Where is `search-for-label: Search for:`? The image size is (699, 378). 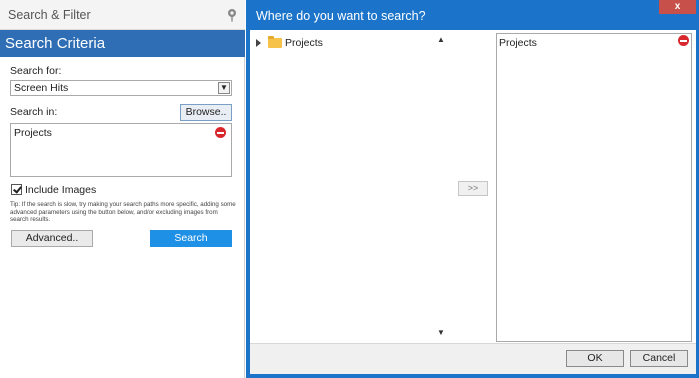
search-for-label: Search for: is located at coordinates (36, 71).